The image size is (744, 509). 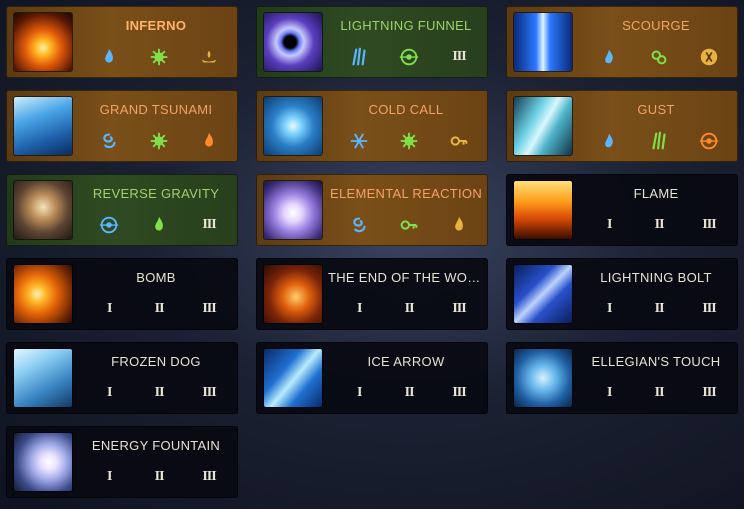 I want to click on skill-name: FROZEN DOG, so click(x=156, y=361).